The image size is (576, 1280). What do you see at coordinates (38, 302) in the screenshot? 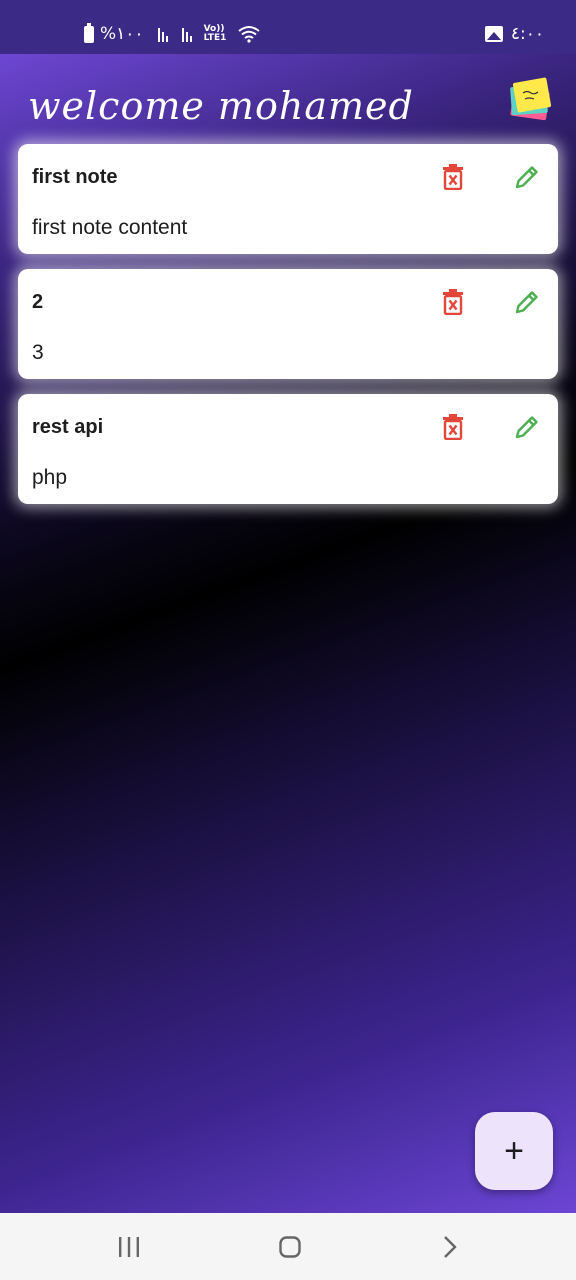
I see `note-title: 2` at bounding box center [38, 302].